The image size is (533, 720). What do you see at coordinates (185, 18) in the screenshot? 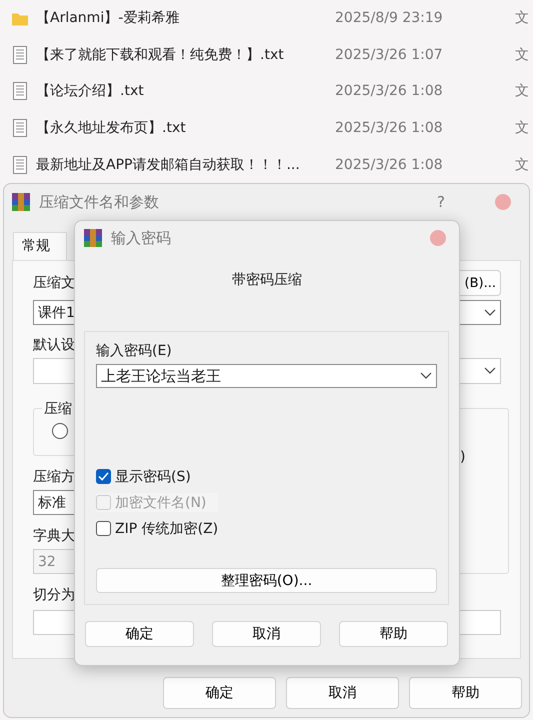
I see `file-name: 【Arlanmi】-爱莉希雅` at bounding box center [185, 18].